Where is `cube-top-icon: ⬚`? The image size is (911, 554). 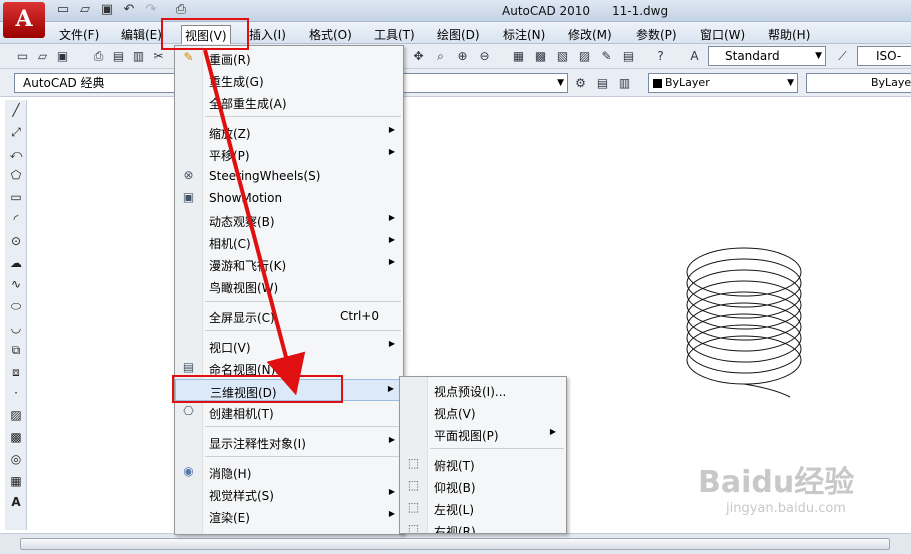
cube-top-icon: ⬚ is located at coordinates (413, 463).